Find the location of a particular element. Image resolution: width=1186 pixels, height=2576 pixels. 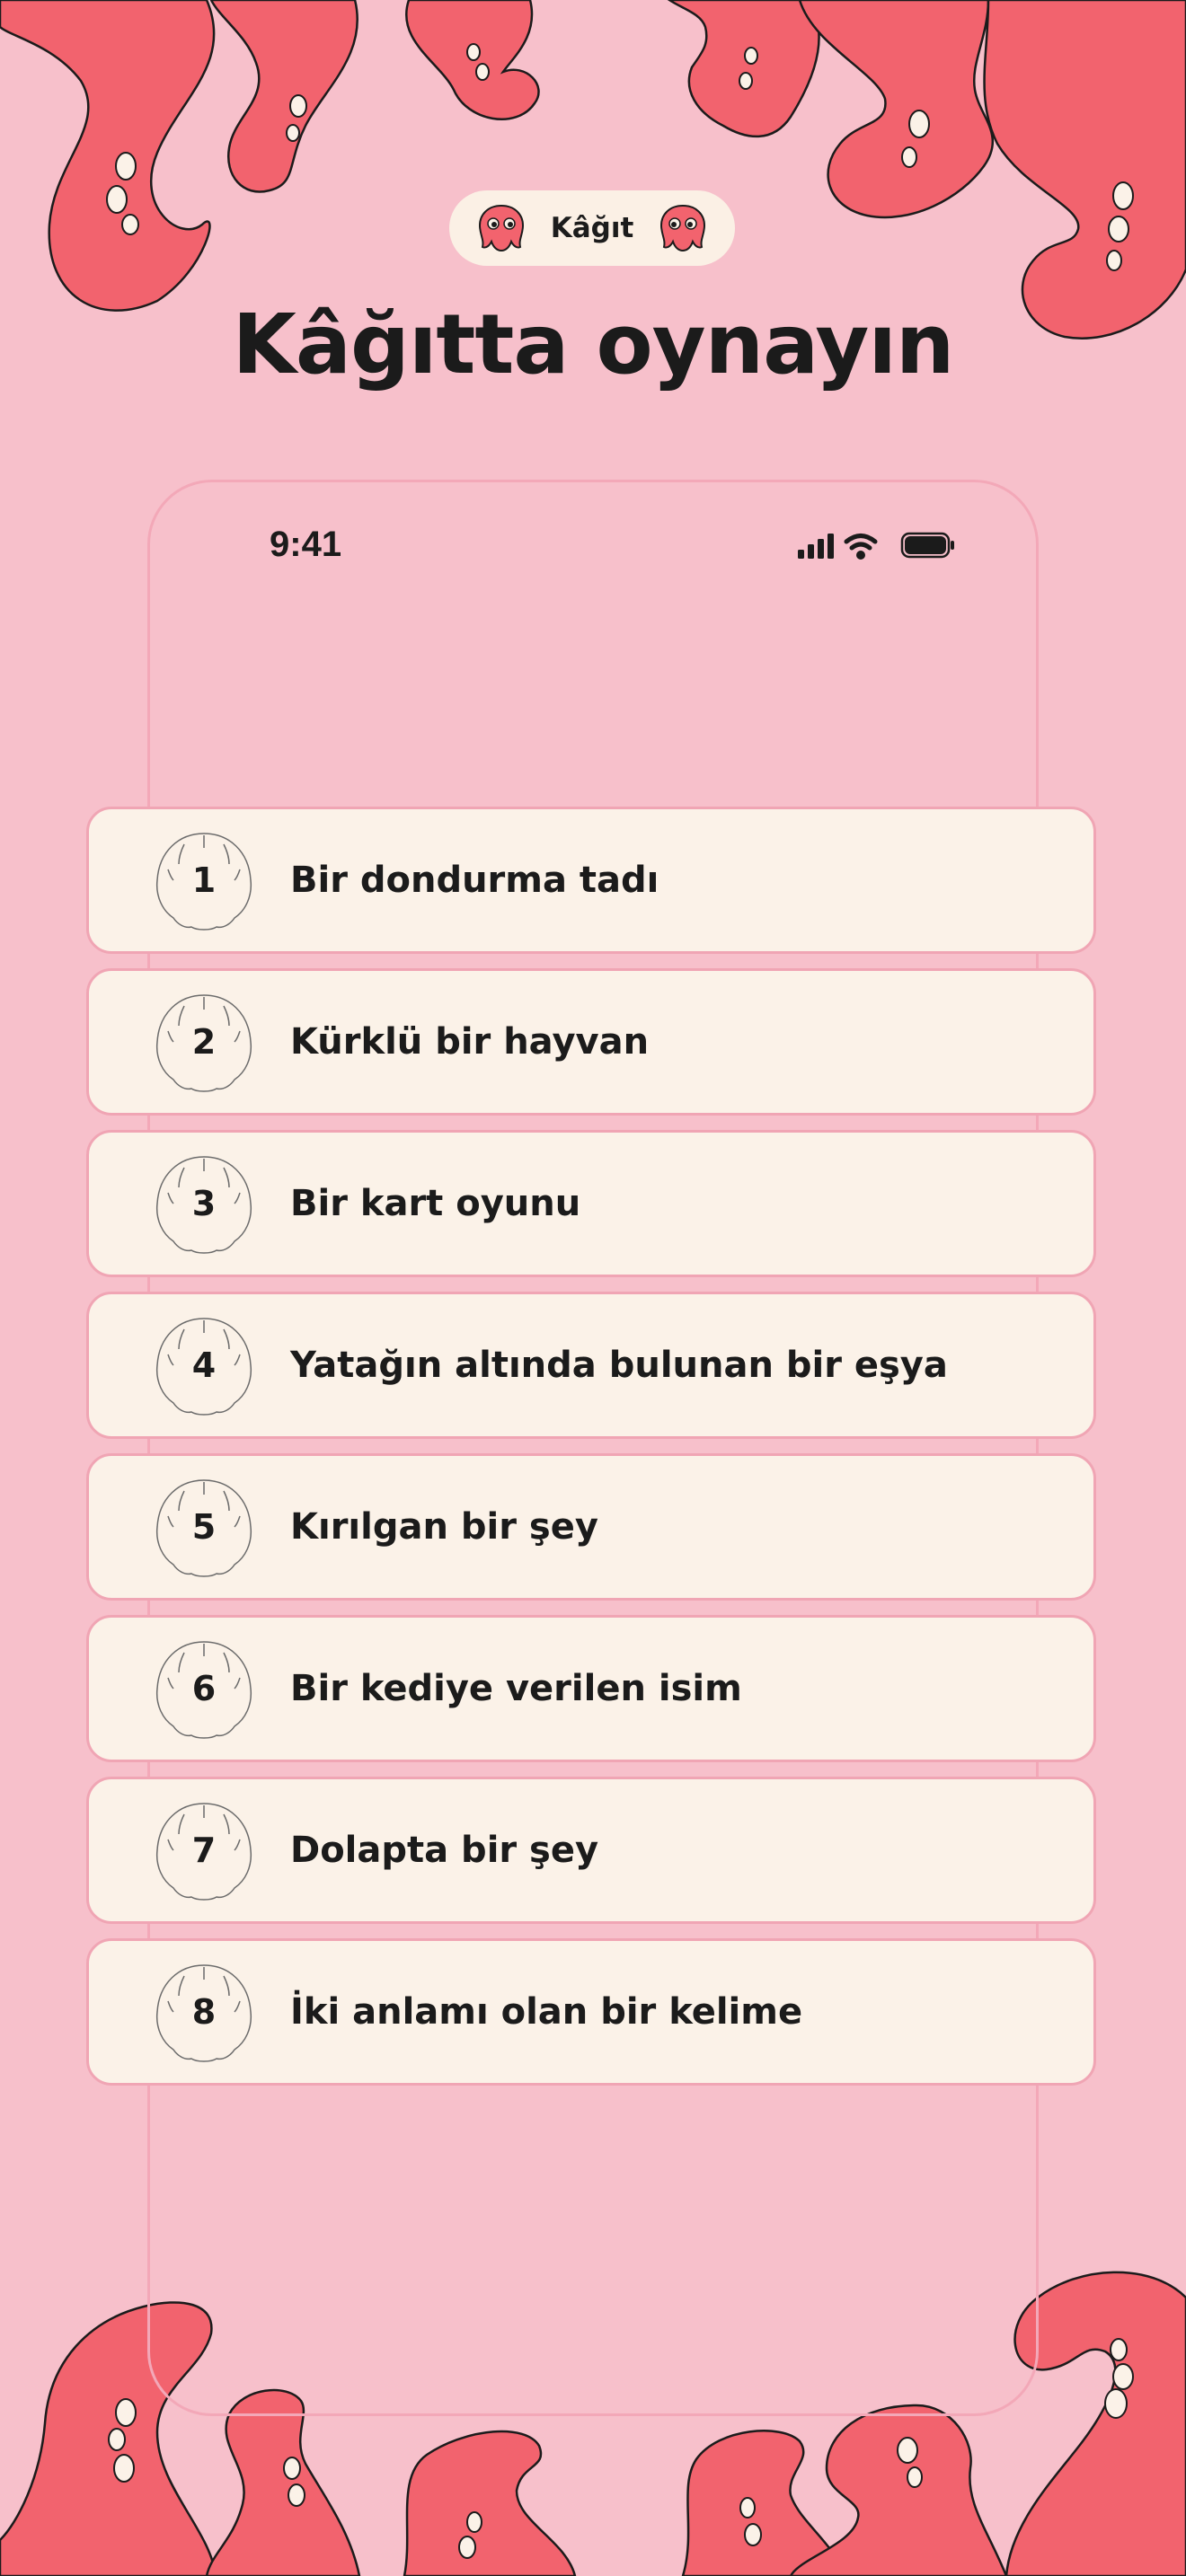

brand-pill: Kâğıt is located at coordinates (592, 228).